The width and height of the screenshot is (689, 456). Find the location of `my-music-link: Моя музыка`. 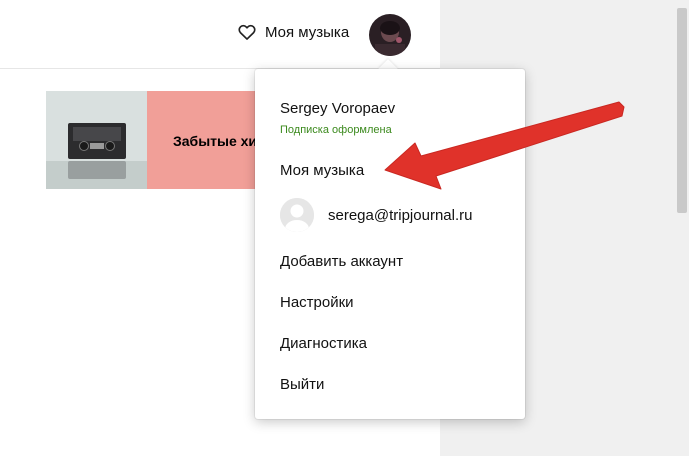

my-music-link: Моя музыка is located at coordinates (293, 32).